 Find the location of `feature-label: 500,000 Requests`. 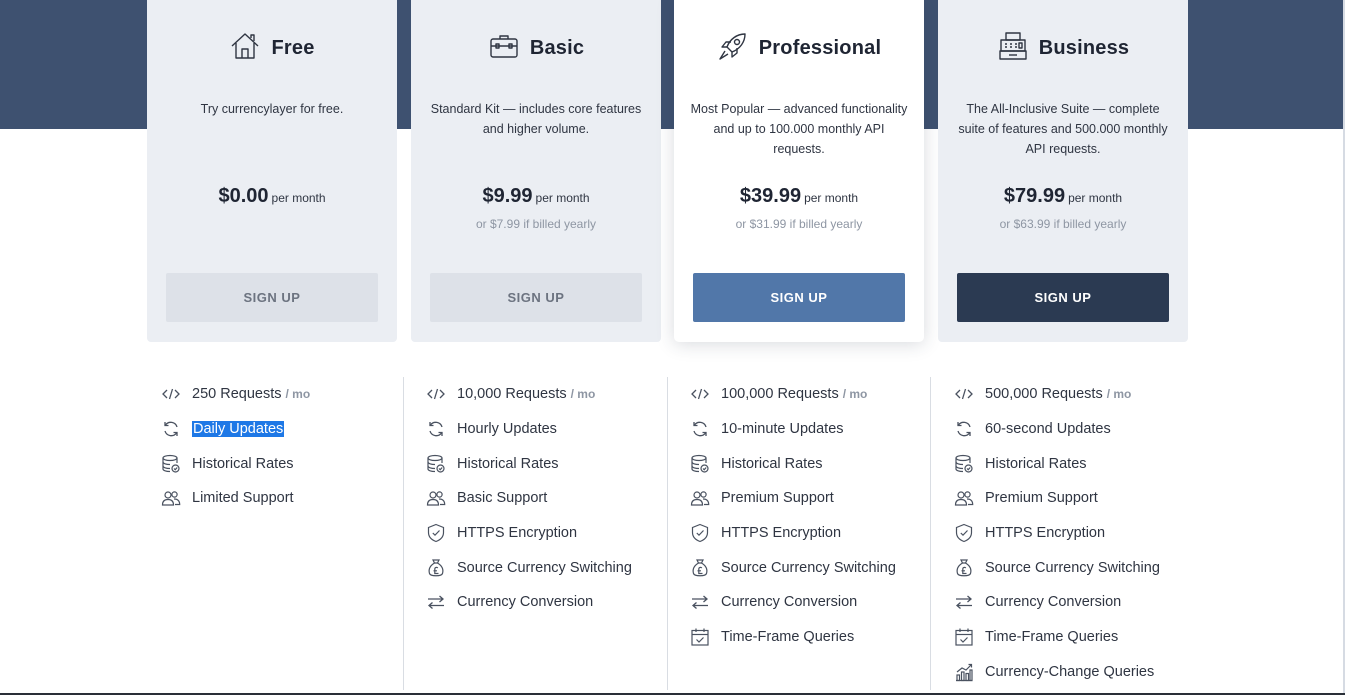

feature-label: 500,000 Requests is located at coordinates (1044, 394).